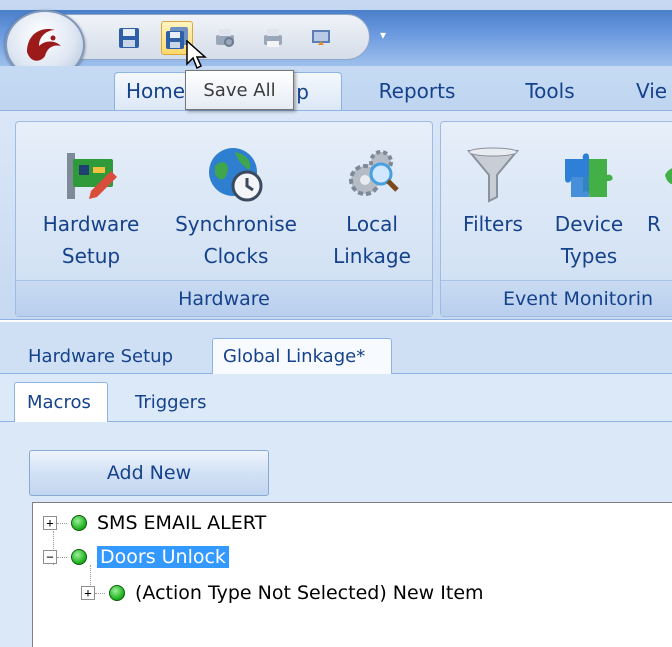 The image size is (672, 647). Describe the element at coordinates (336, 88) in the screenshot. I see `ribbon-tab-row: p Home Reports Tools Vie` at that location.